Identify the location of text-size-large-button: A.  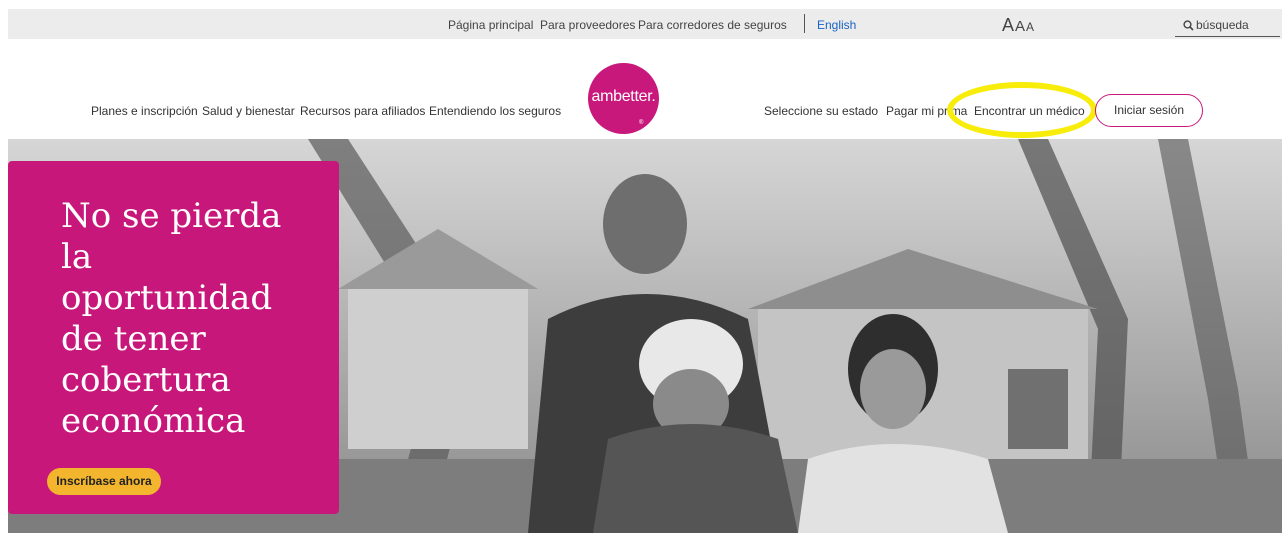
(1008, 25).